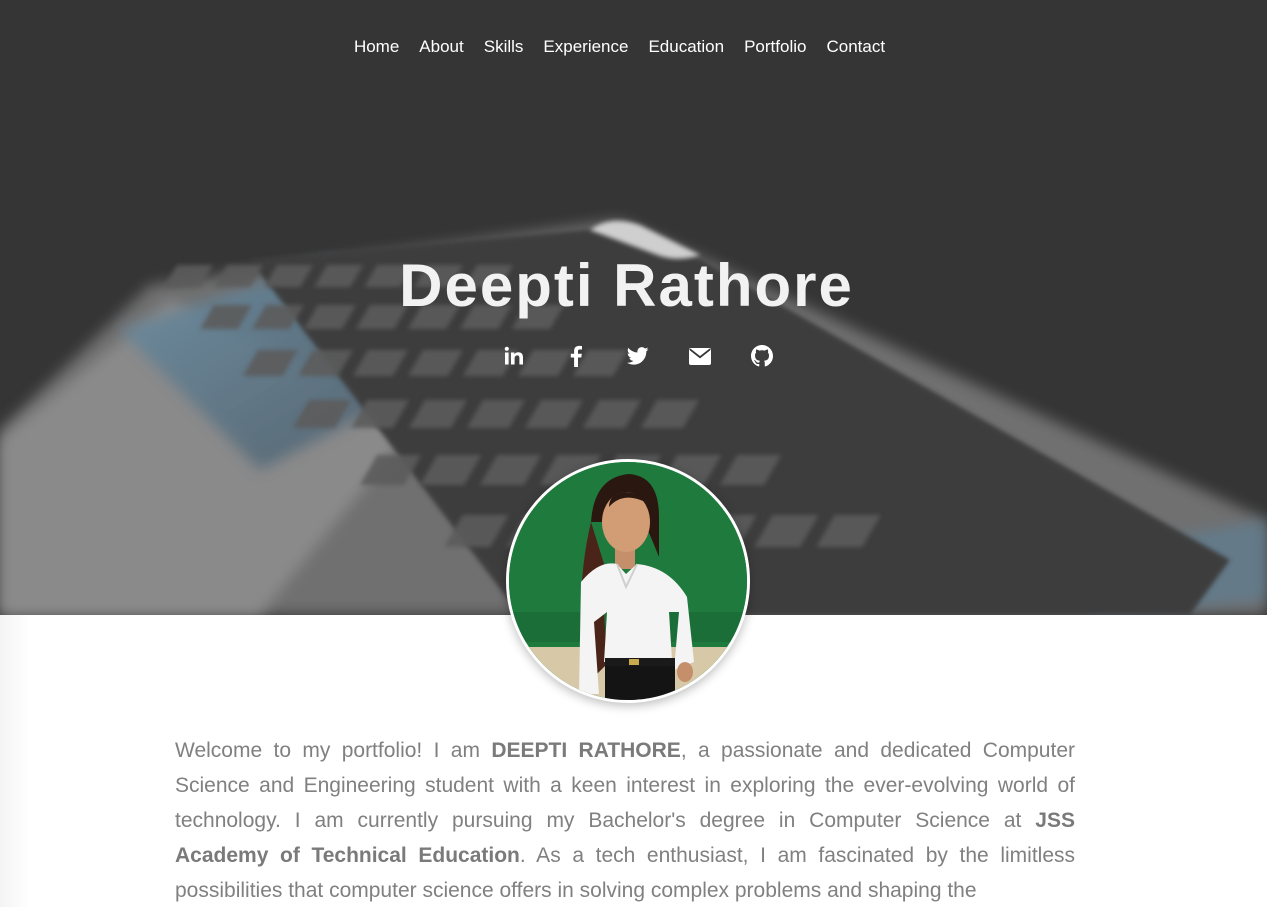 This screenshot has width=1267, height=907. I want to click on nav-item-contact: Contact, so click(855, 47).